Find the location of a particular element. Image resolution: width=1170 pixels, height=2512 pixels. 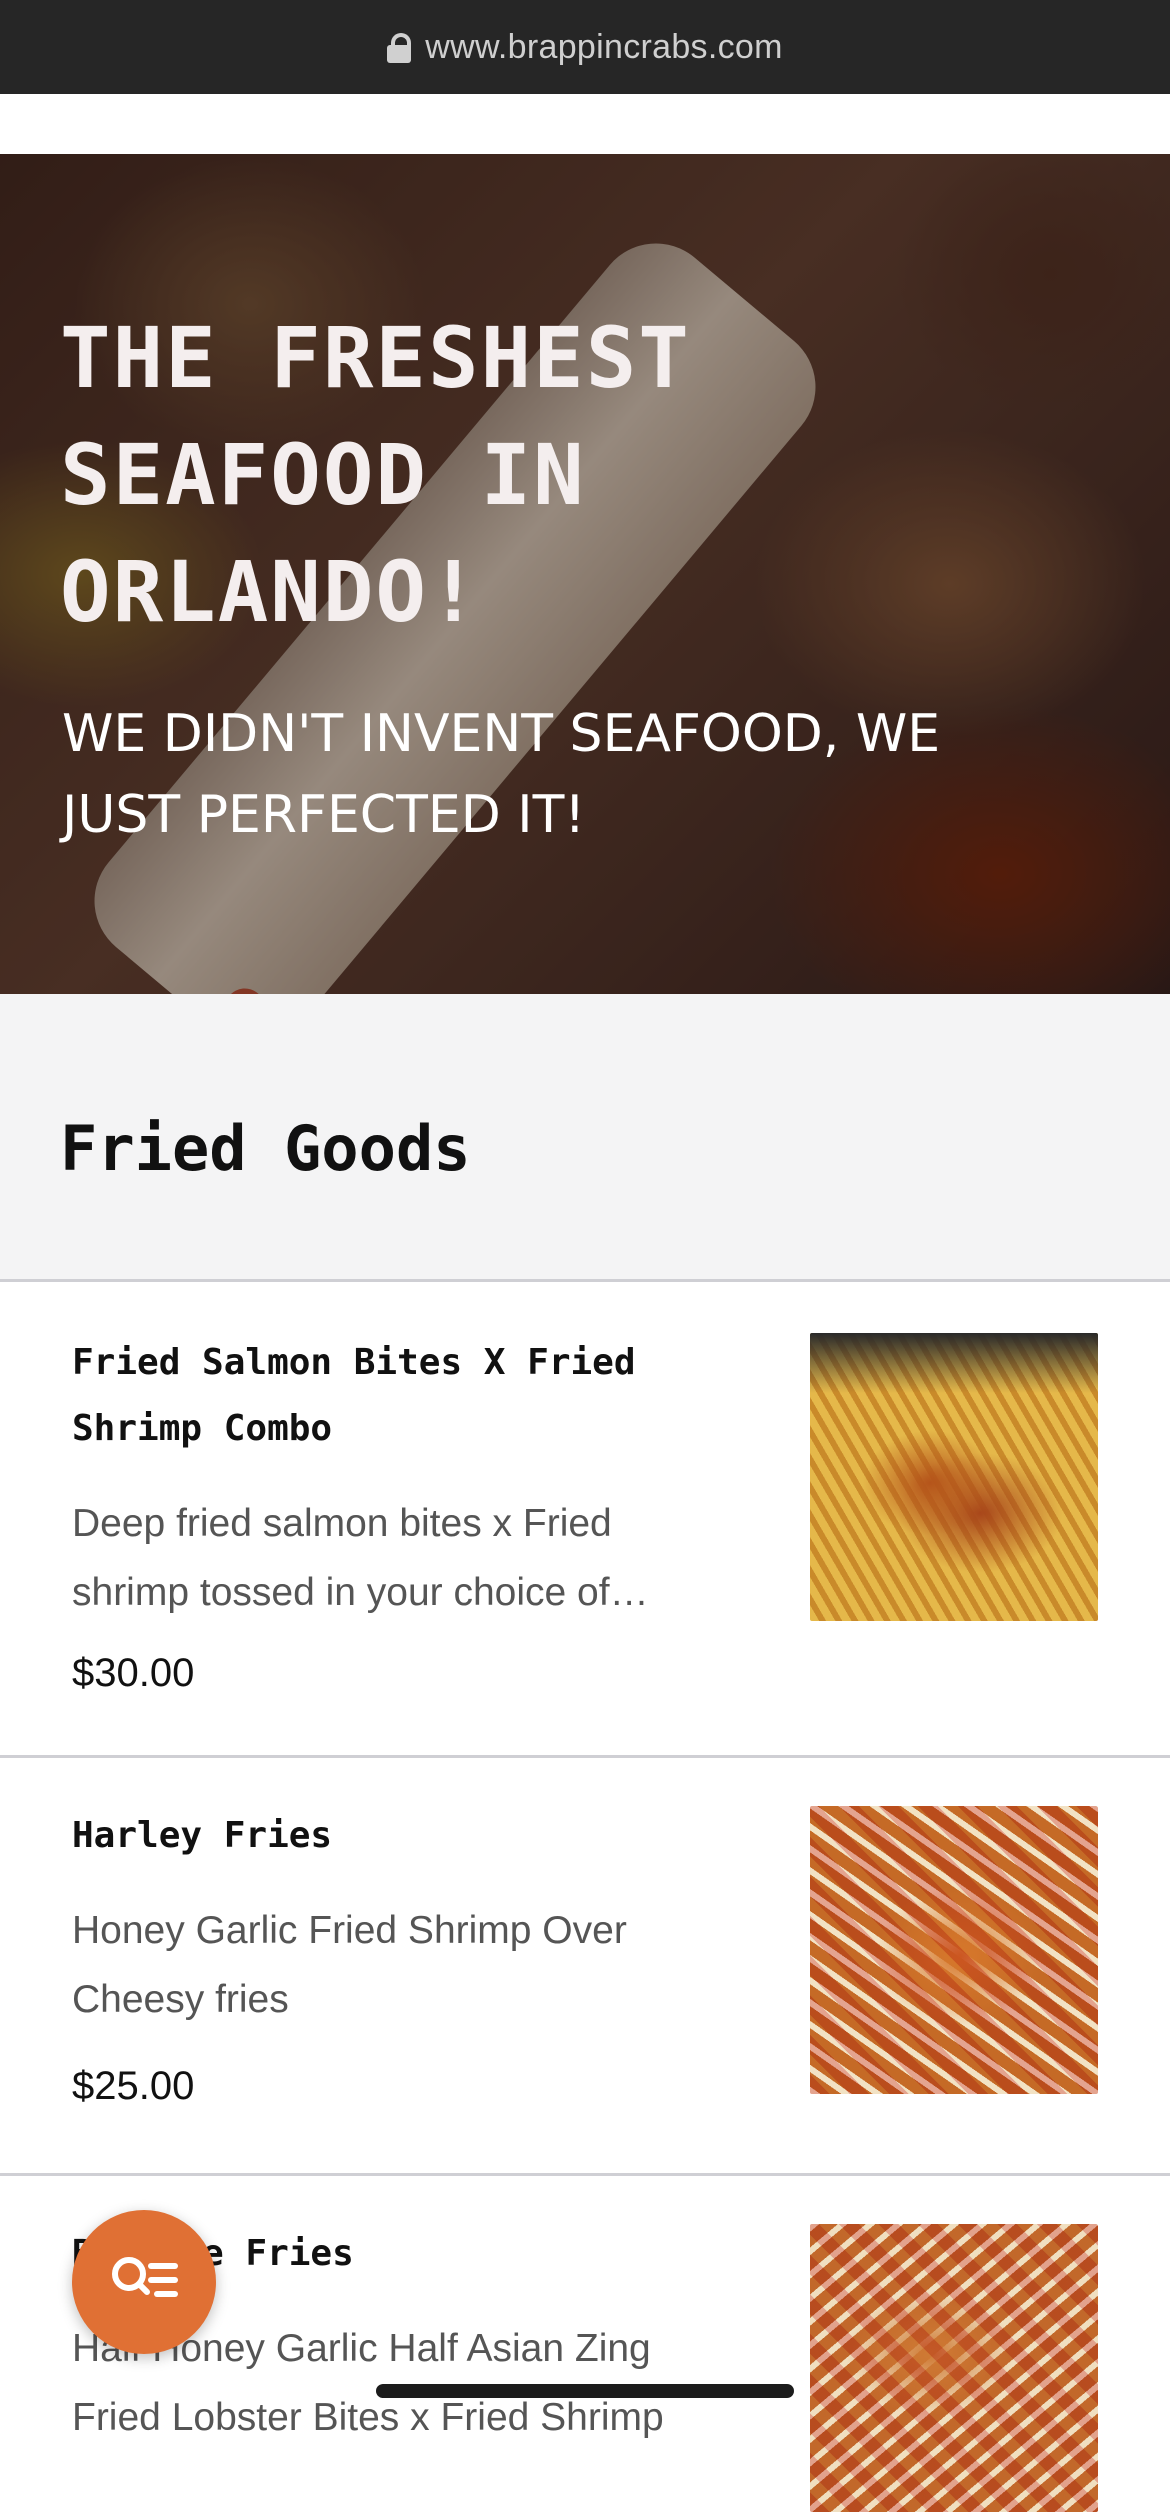

menu-item-name: Fried Salmon Bites X Fried Shrimp Combo is located at coordinates (354, 1395).